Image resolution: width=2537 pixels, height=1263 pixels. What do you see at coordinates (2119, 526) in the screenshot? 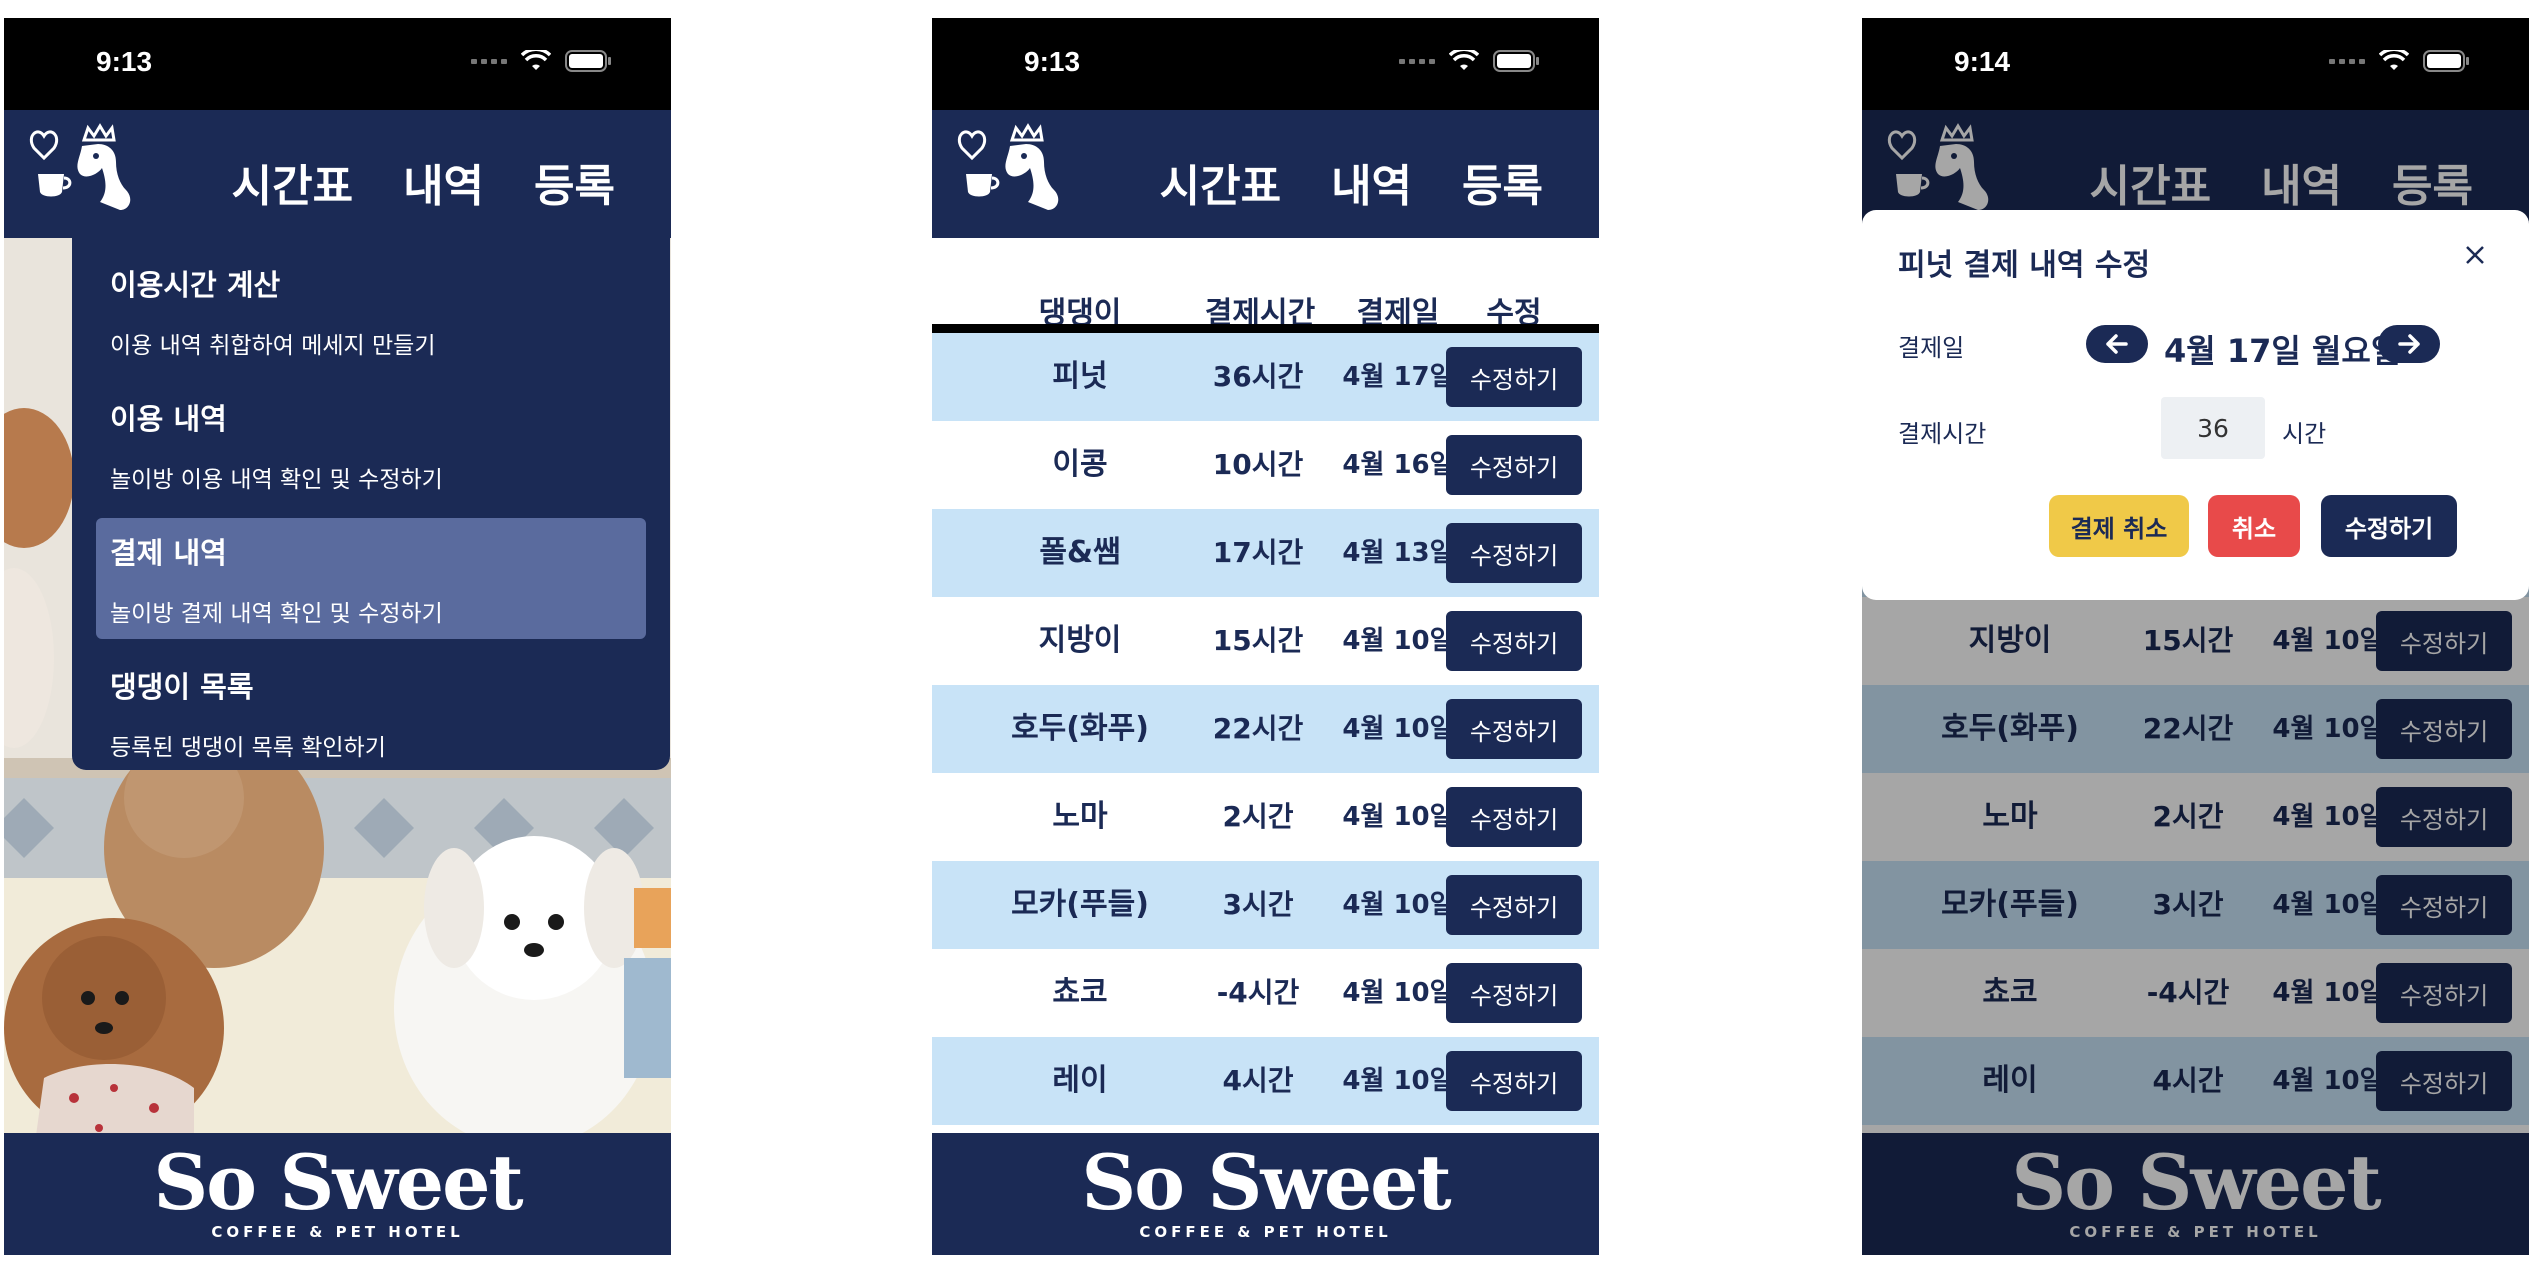
I see `cancel-payment-button: 결제 취소` at bounding box center [2119, 526].